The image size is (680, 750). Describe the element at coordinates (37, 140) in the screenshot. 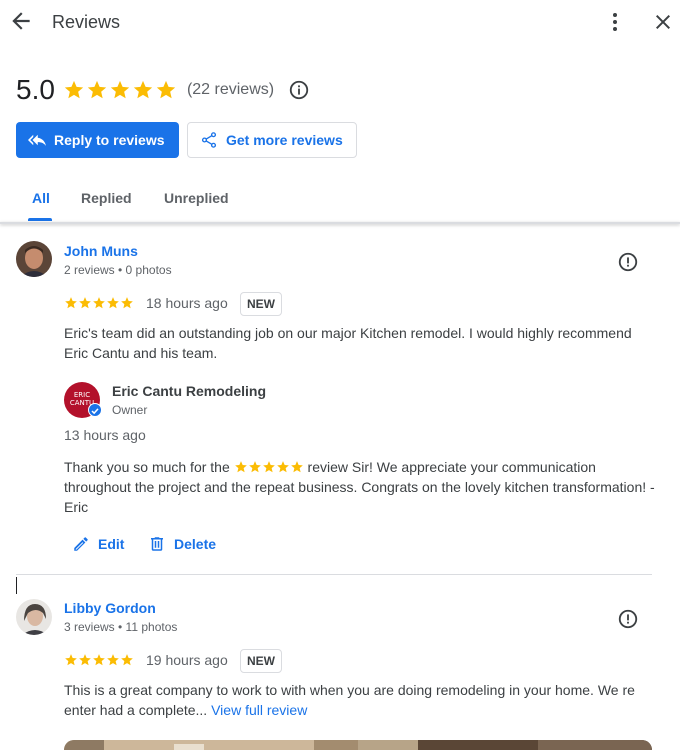

I see `reply-all-icon` at that location.